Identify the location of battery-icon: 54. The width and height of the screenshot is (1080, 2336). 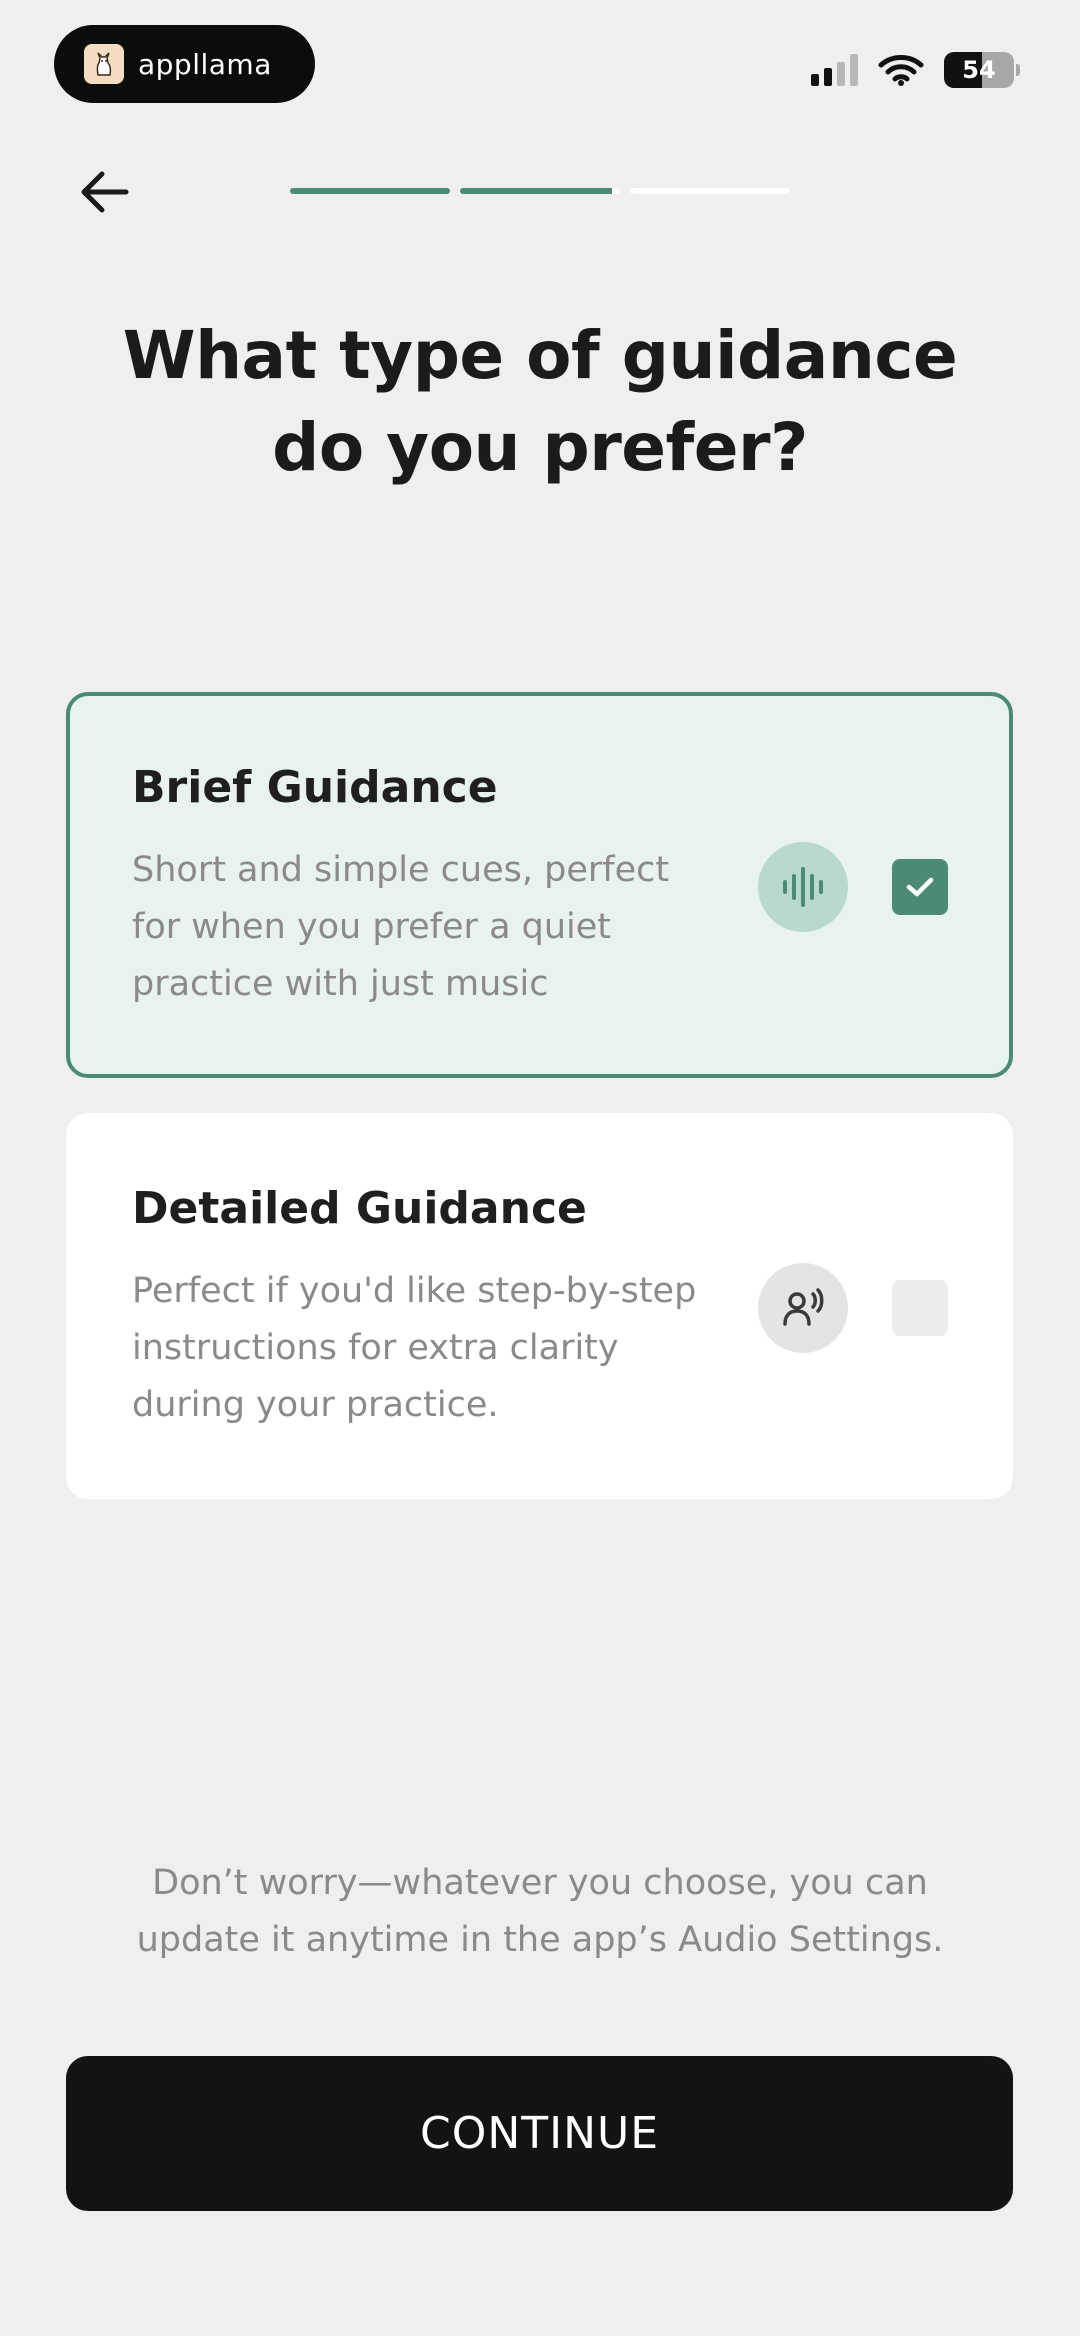
(982, 70).